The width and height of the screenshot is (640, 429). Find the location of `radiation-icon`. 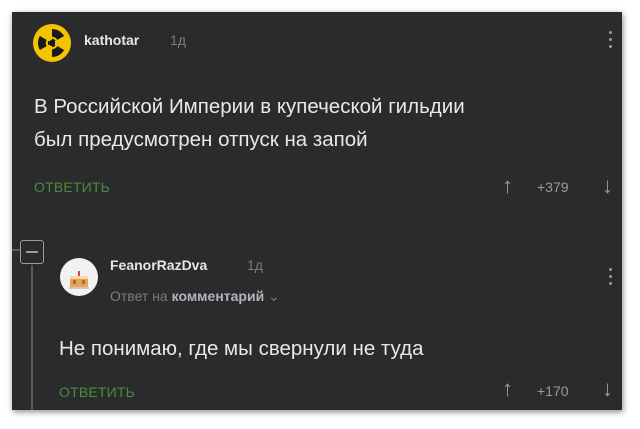

radiation-icon is located at coordinates (52, 43).